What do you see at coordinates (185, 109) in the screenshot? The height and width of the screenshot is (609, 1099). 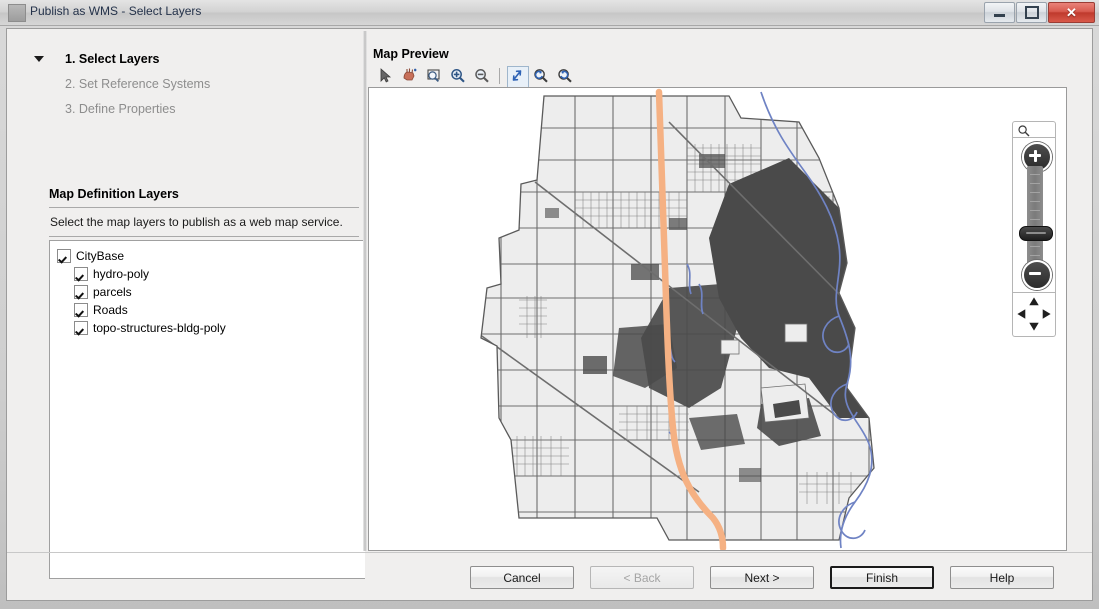 I see `wizard-step-define-properties: 3. Define Properties` at bounding box center [185, 109].